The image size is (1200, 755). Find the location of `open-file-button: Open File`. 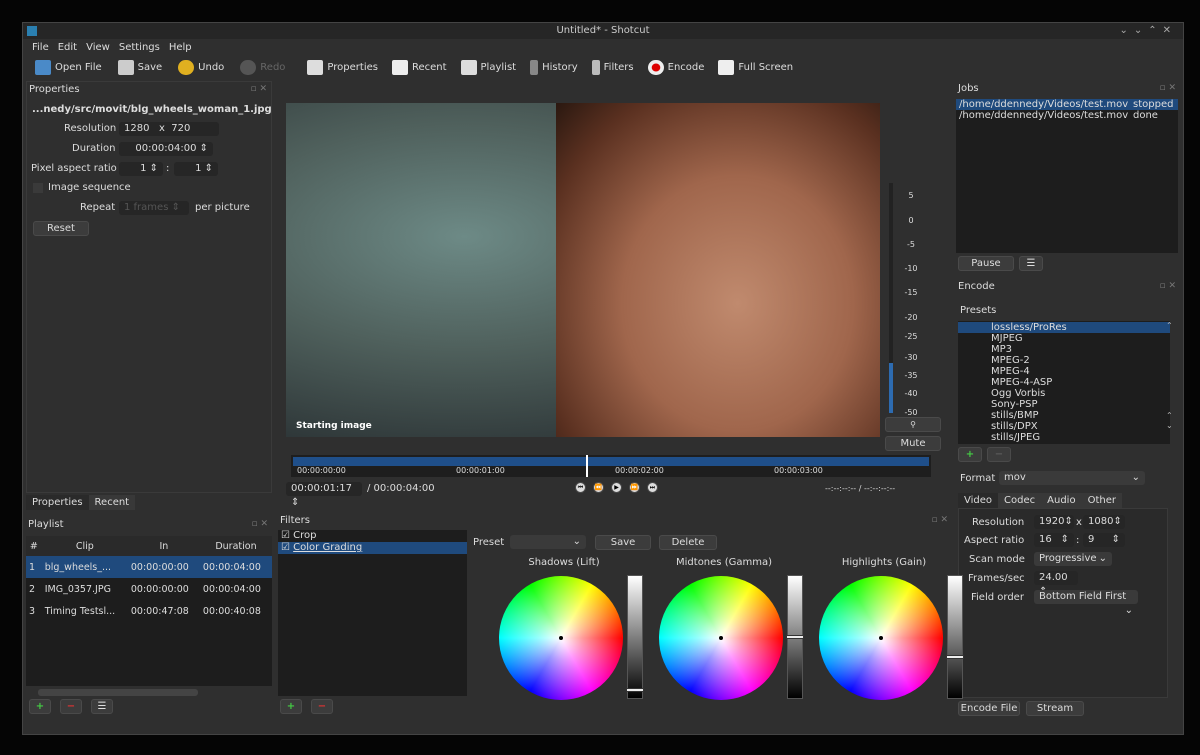

open-file-button: Open File is located at coordinates (78, 67).